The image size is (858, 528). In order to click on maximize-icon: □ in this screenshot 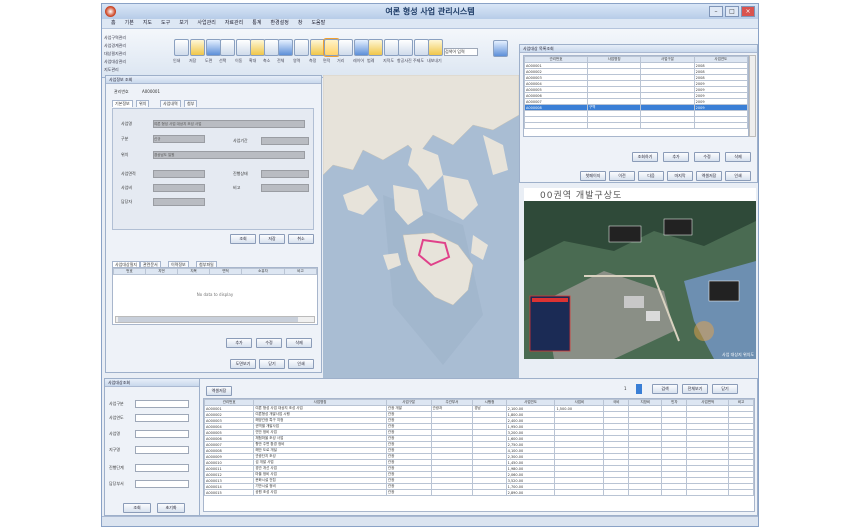, I will do `click(732, 11)`.